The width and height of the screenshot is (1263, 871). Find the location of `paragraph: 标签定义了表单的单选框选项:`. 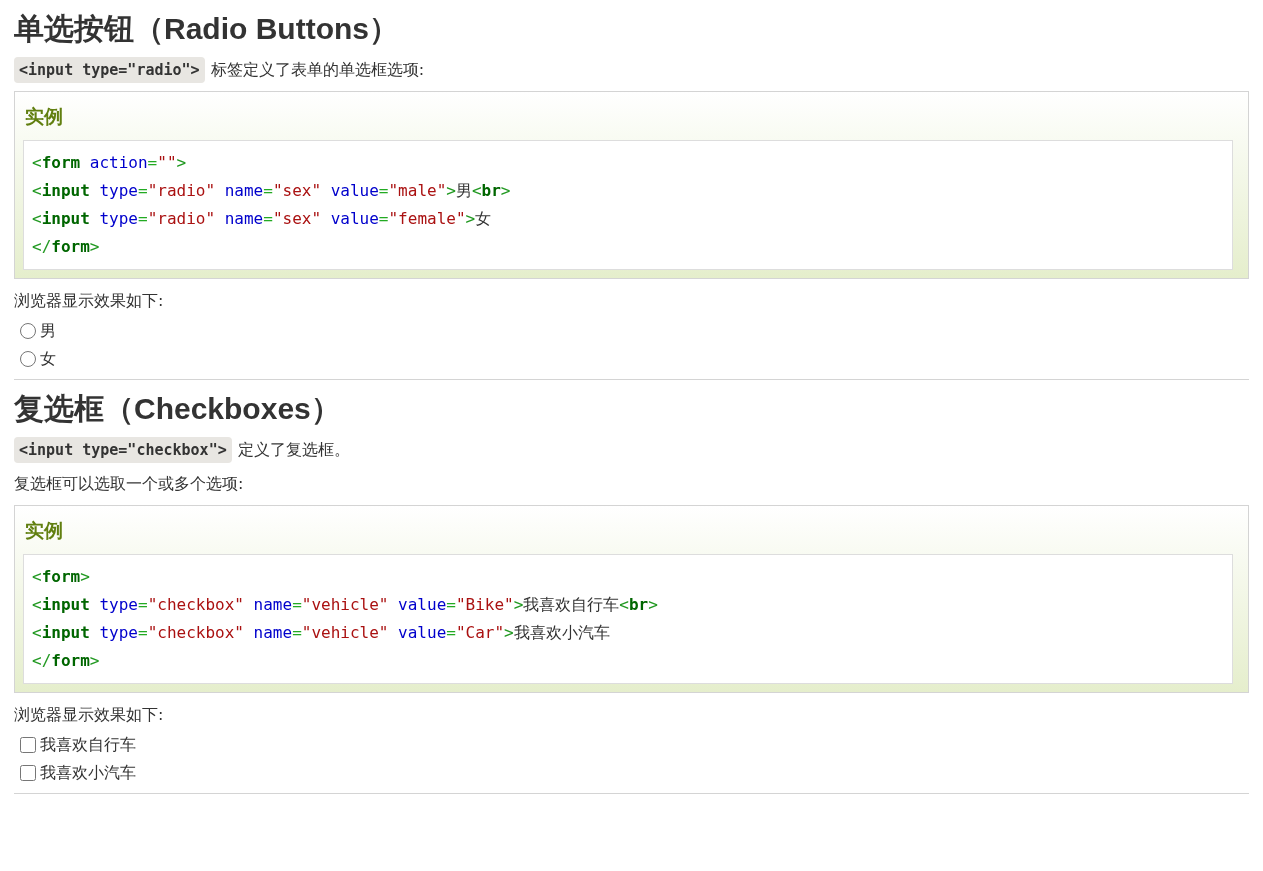

paragraph: 标签定义了表单的单选框选项: is located at coordinates (317, 70).